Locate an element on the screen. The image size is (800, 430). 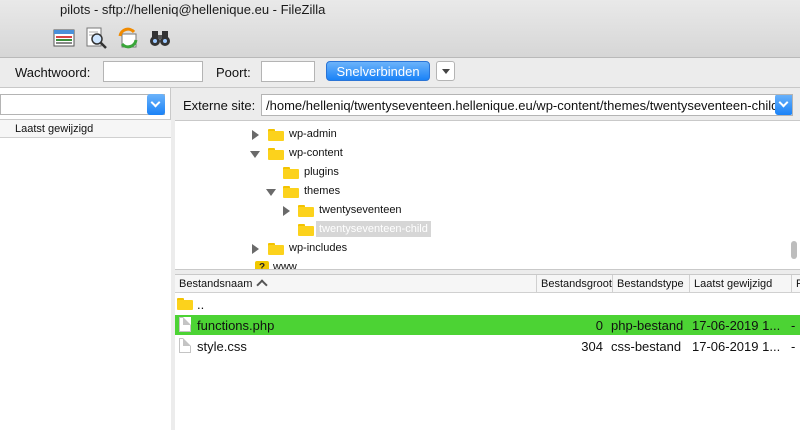
port-input is located at coordinates (288, 71).